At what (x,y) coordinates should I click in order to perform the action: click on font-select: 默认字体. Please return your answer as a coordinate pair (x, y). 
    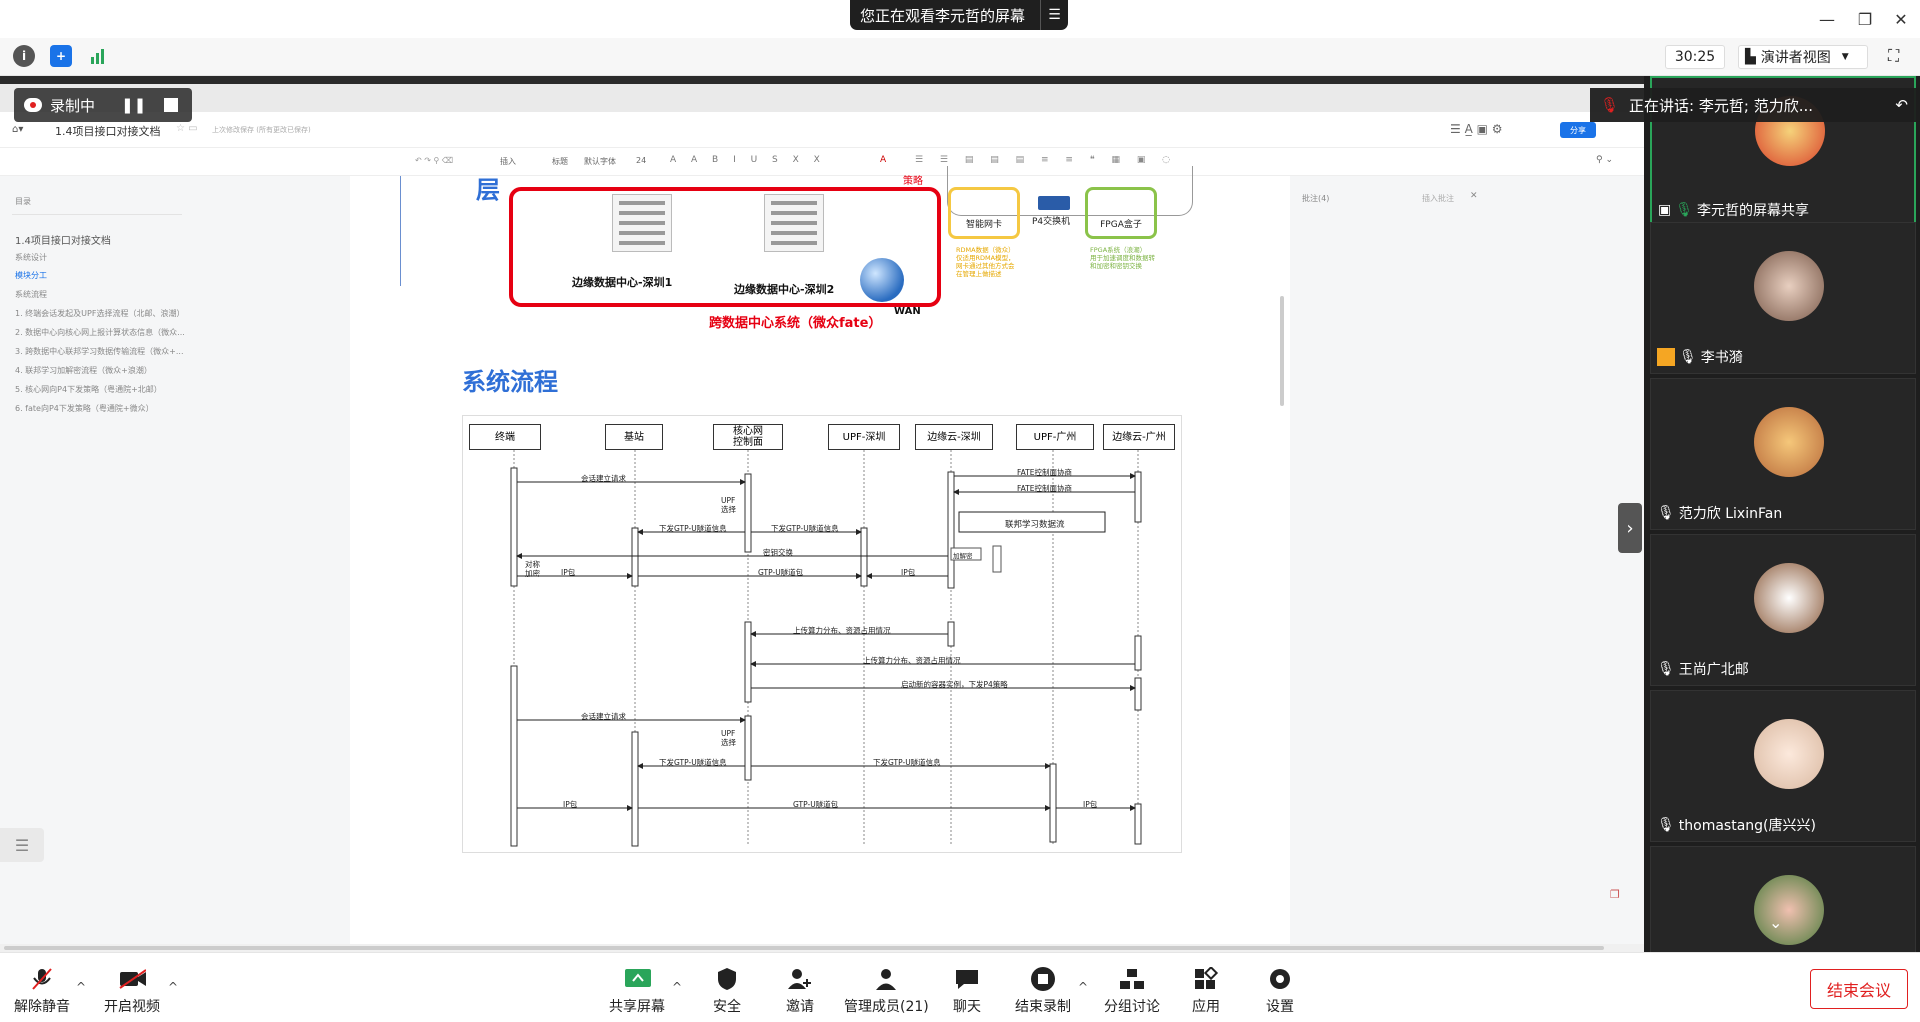
    Looking at the image, I should click on (600, 161).